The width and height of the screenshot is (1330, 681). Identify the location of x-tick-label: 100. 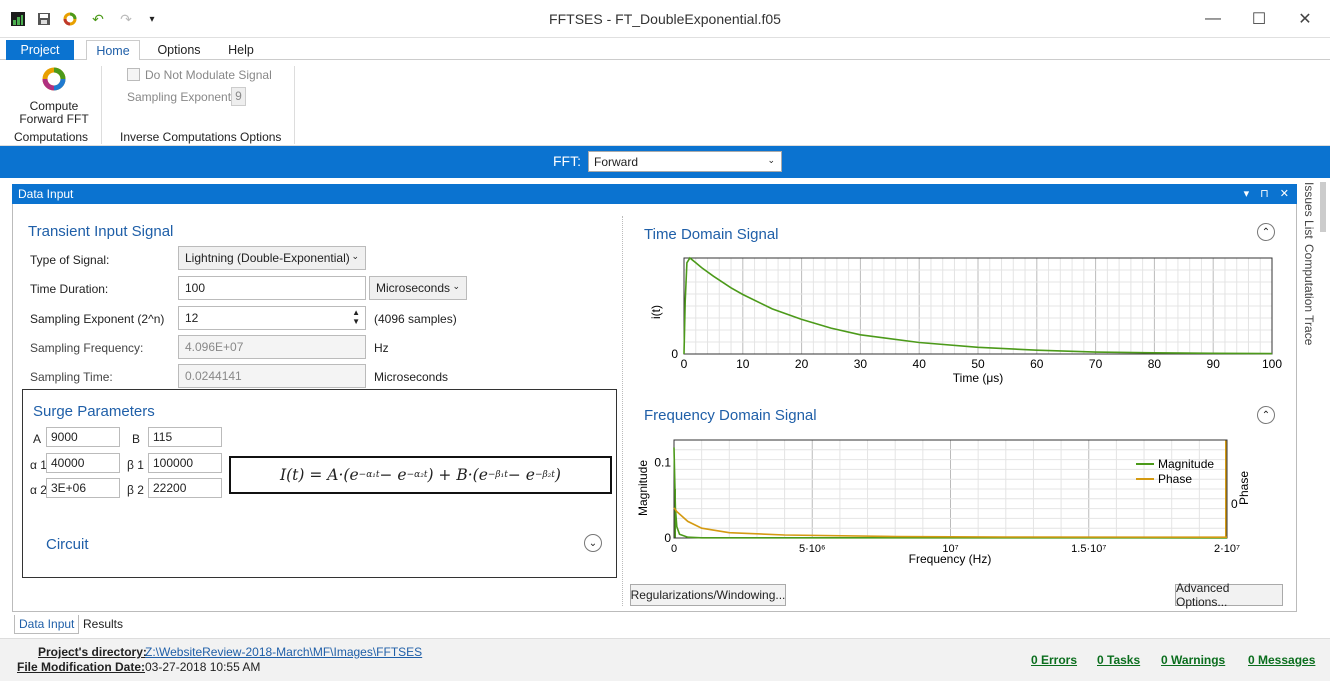
(1272, 364).